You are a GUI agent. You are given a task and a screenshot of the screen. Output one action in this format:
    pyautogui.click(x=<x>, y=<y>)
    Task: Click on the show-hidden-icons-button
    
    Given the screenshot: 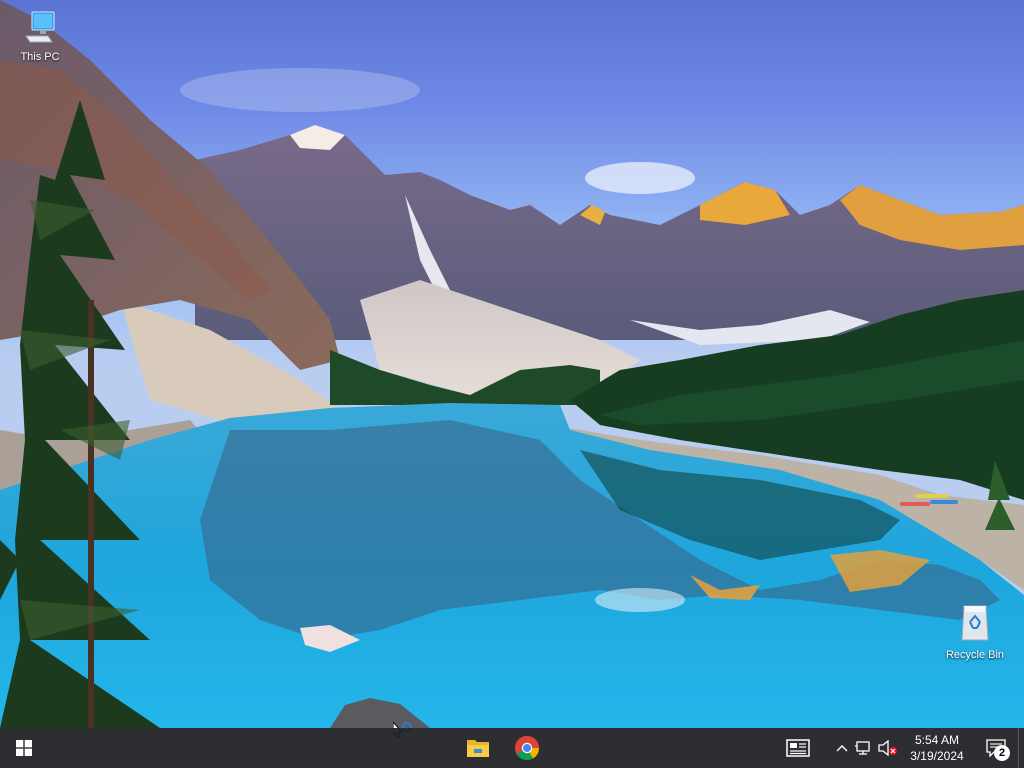 What is the action you would take?
    pyautogui.click(x=842, y=748)
    